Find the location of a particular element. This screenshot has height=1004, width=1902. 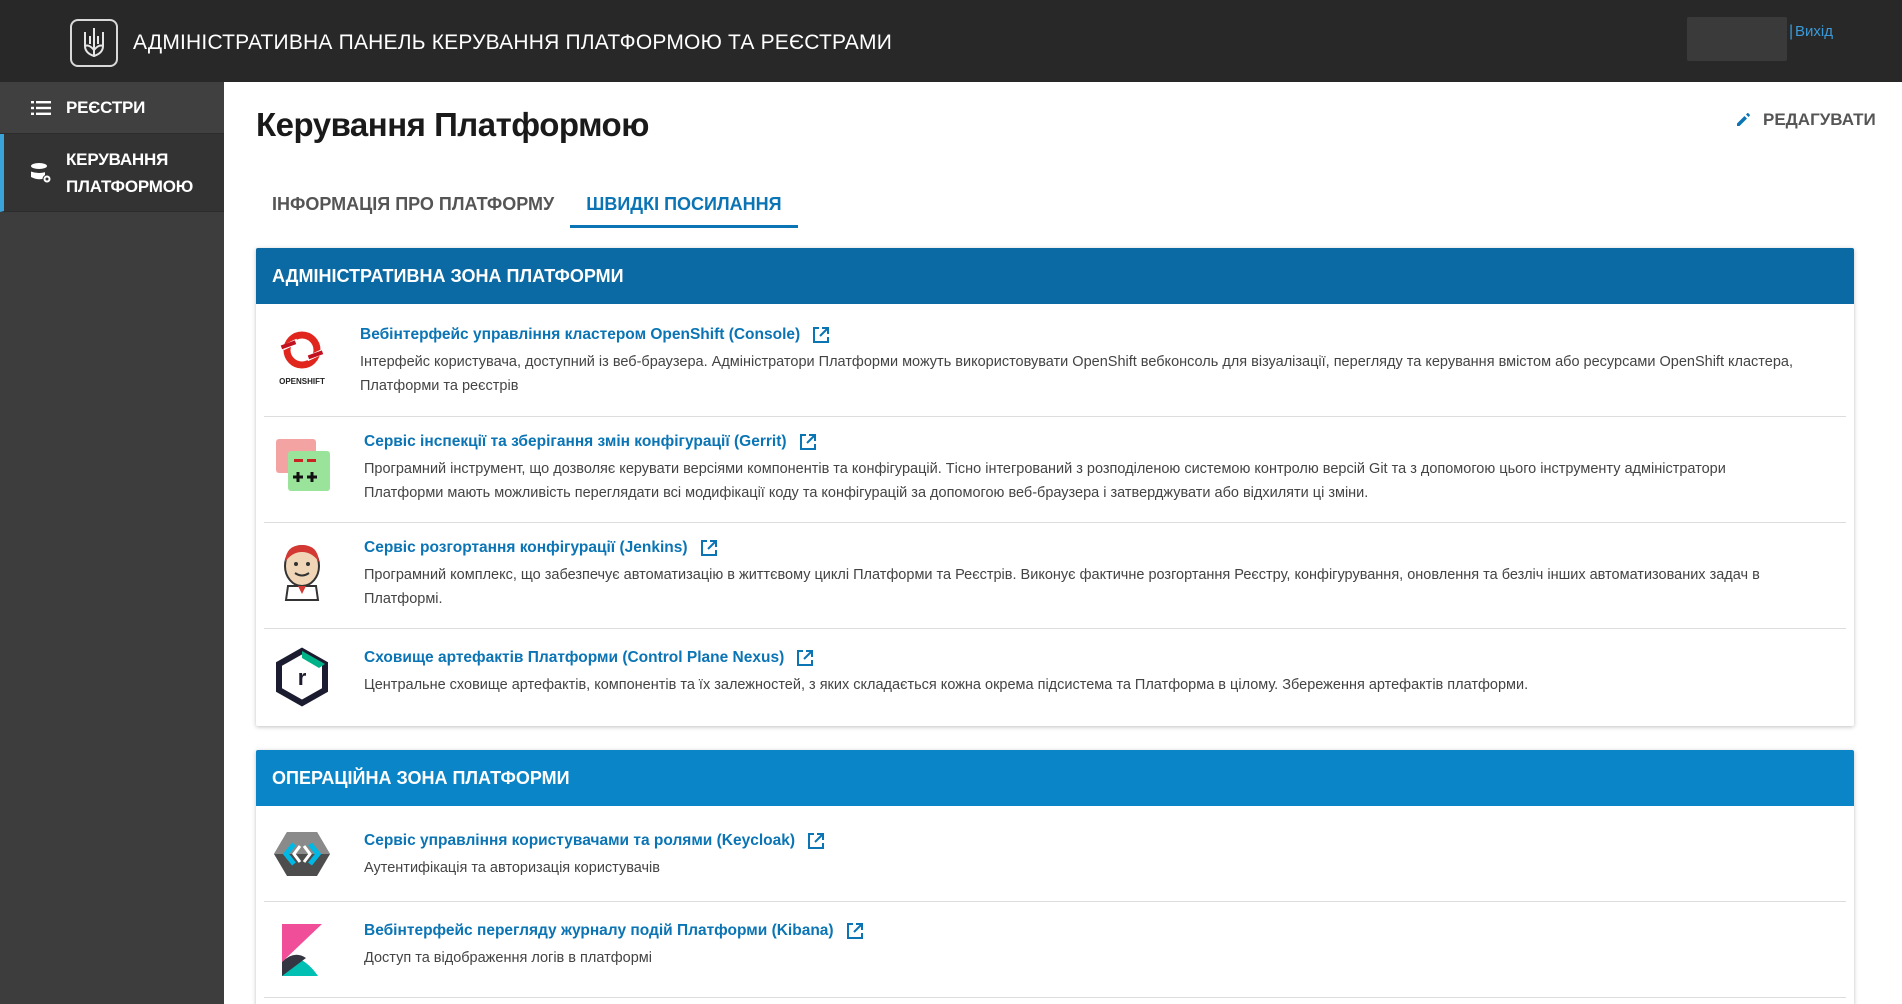

nexus-icon: r is located at coordinates (302, 677).